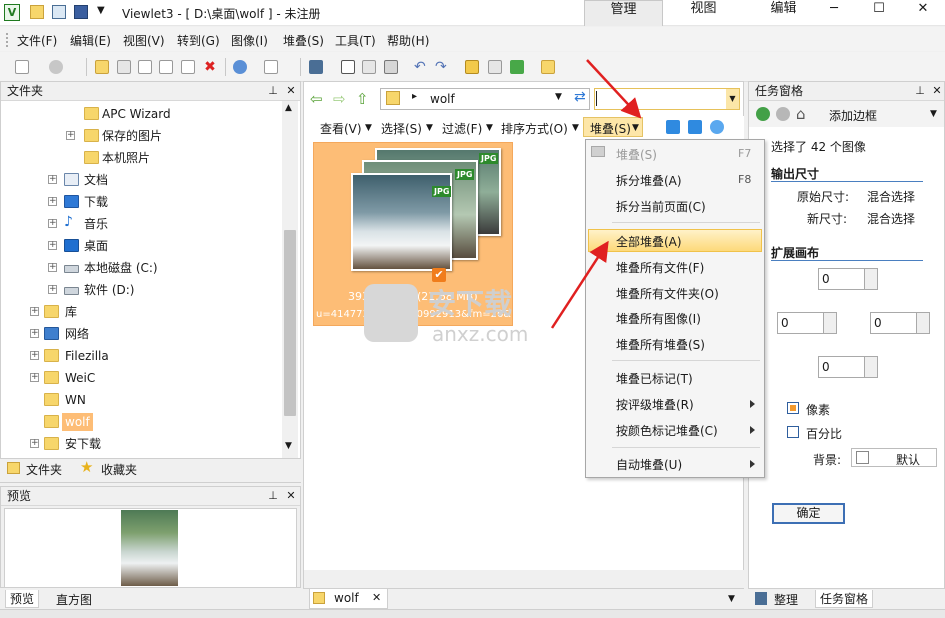 The width and height of the screenshot is (945, 618). What do you see at coordinates (614, 89) in the screenshot?
I see `annotation-arrow-top` at bounding box center [614, 89].